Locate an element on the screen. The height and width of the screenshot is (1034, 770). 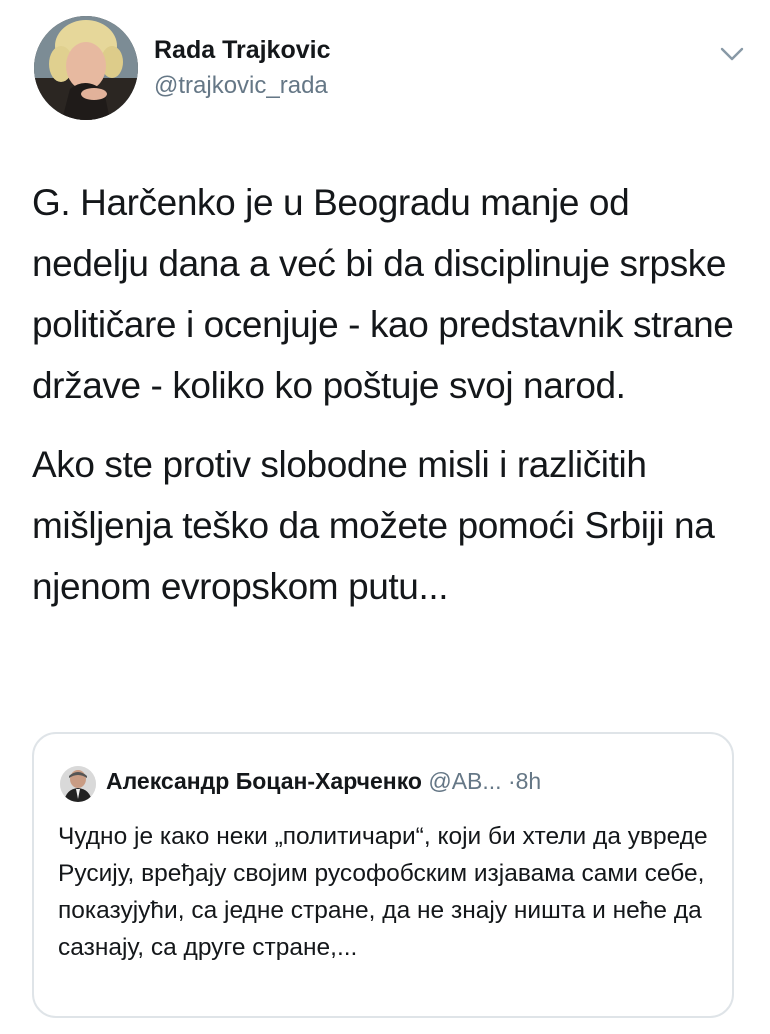
tweet-header: Rada Trajkovic @trajkovic_rada is located at coordinates (390, 71).